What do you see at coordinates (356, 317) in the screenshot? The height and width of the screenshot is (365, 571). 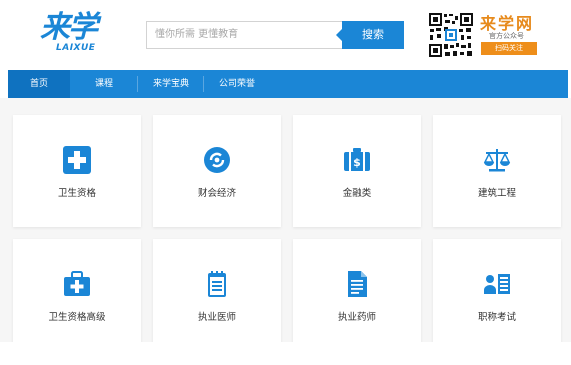 I see `category-label: 执业药师` at bounding box center [356, 317].